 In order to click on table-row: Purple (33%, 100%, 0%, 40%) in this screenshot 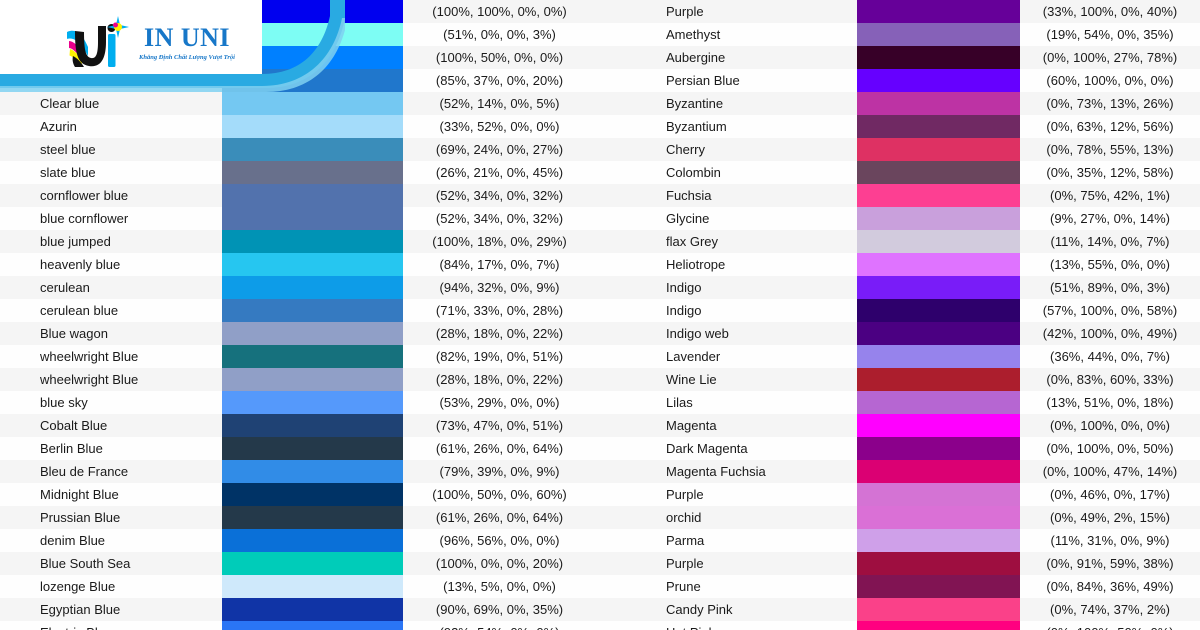, I will do `click(918, 11)`.